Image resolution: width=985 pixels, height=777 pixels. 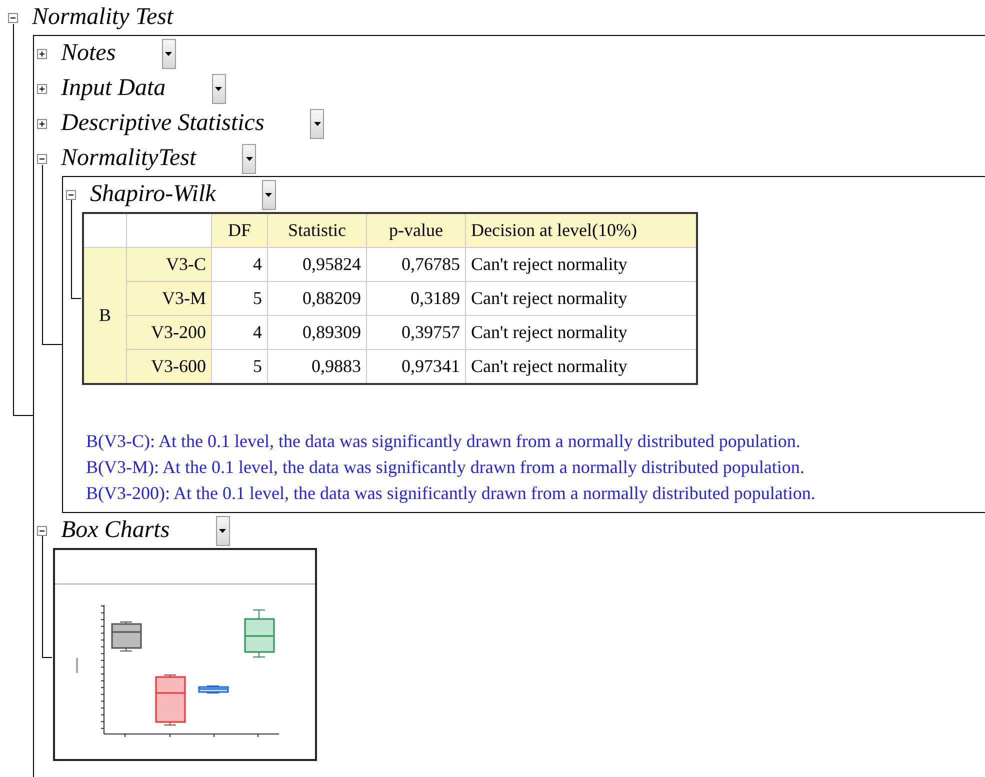 I want to click on result-note: B(V3-M): At the 0.1 level, the data was significantly drawn from a normally distributed population., so click(x=446, y=467).